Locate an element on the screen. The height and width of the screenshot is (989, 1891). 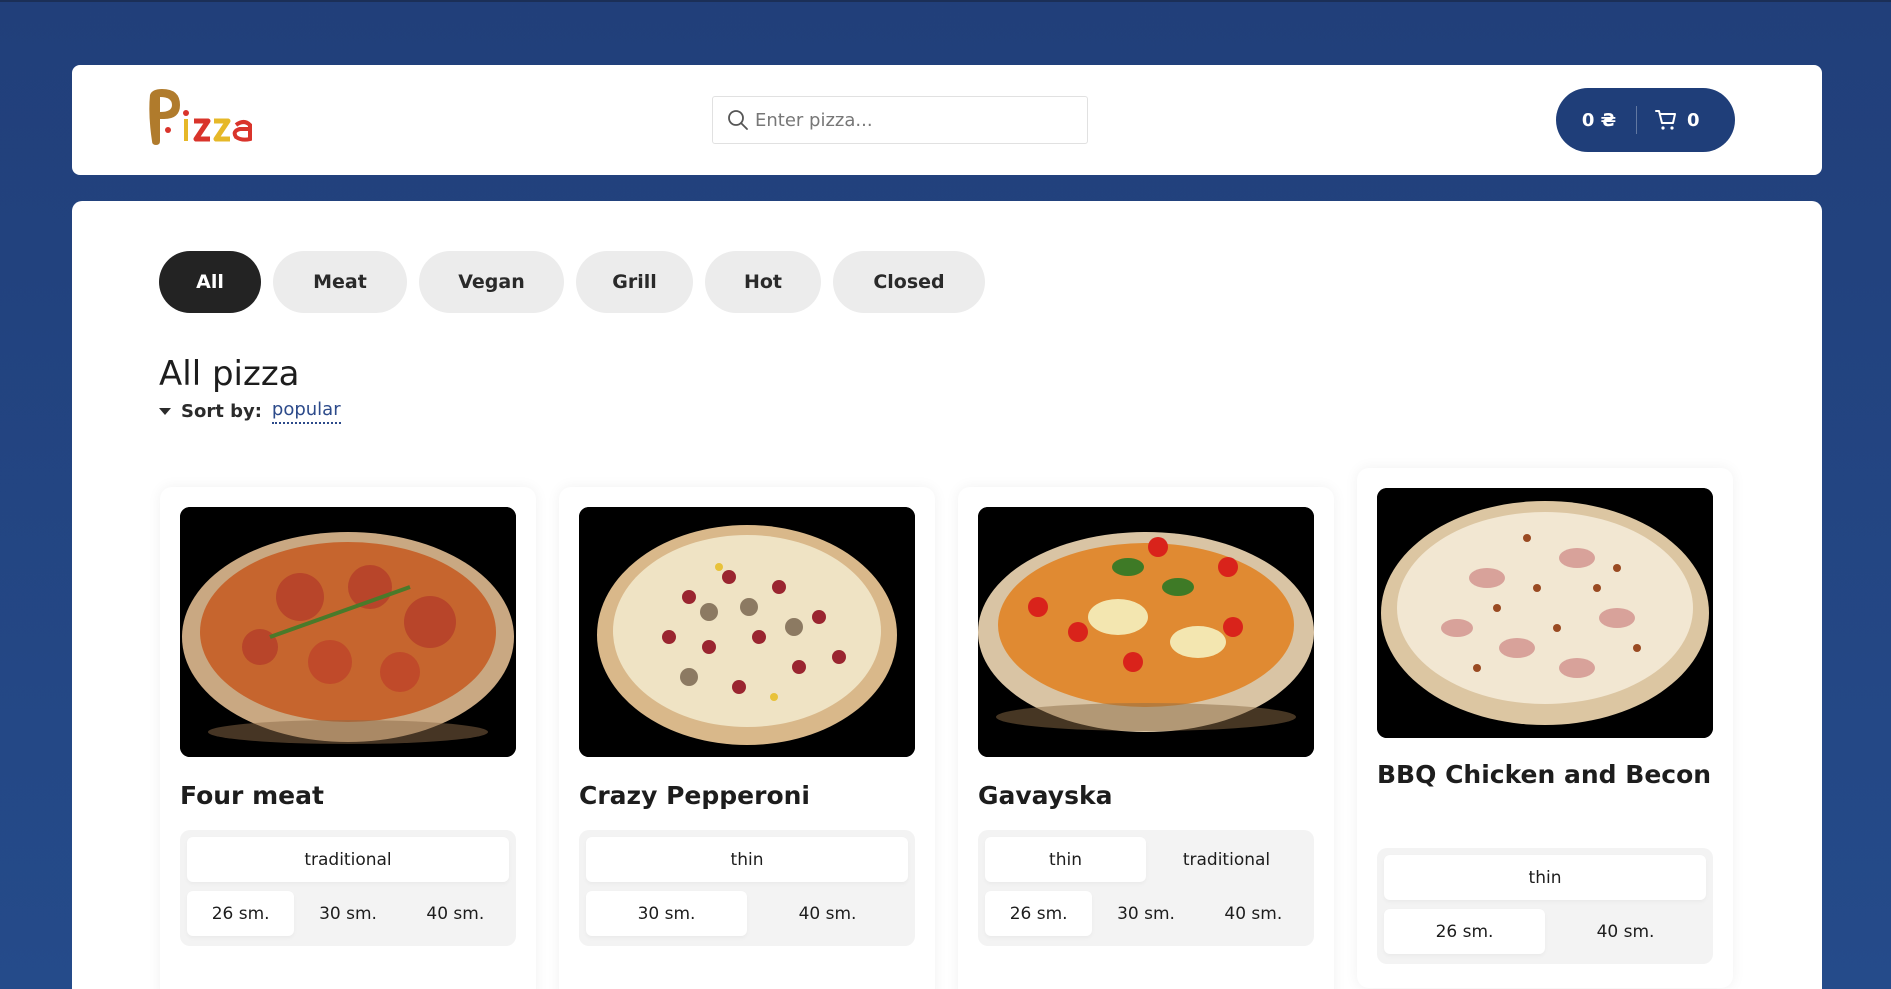
cart-total-price: 0 ₴ is located at coordinates (1599, 120).